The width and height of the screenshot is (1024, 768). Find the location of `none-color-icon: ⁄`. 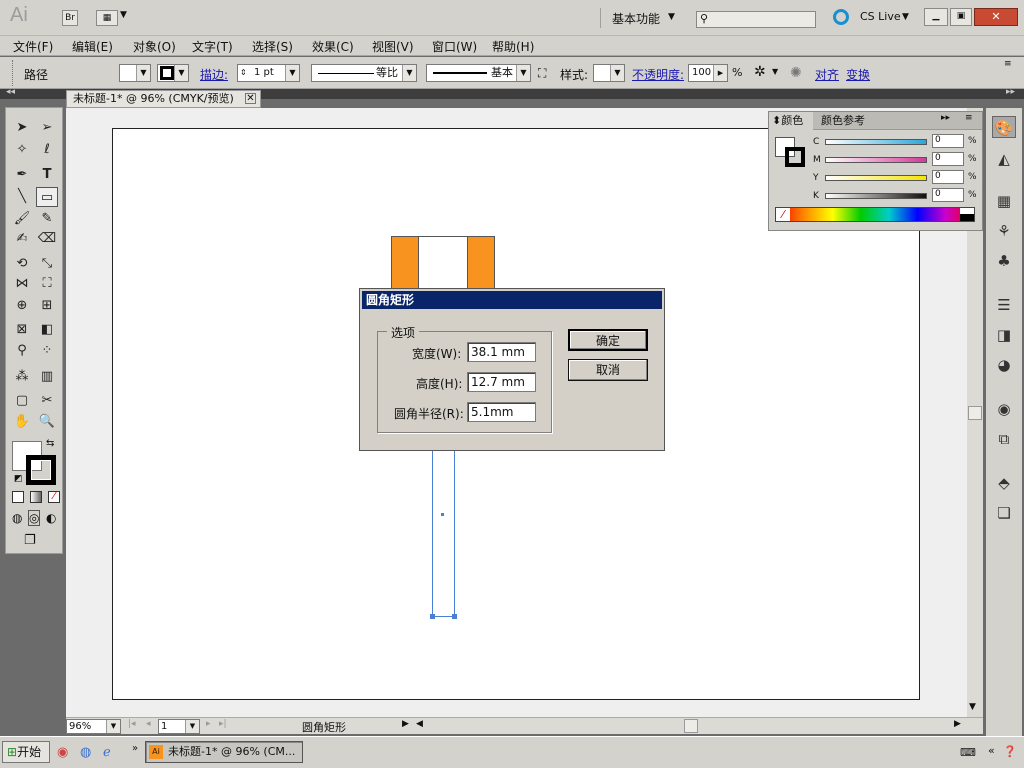

none-color-icon: ⁄ is located at coordinates (783, 214).